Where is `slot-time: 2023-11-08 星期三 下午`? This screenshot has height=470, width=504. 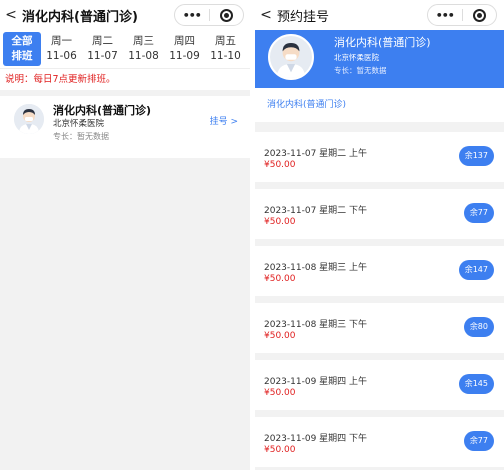
slot-time: 2023-11-08 星期三 下午 is located at coordinates (316, 325).